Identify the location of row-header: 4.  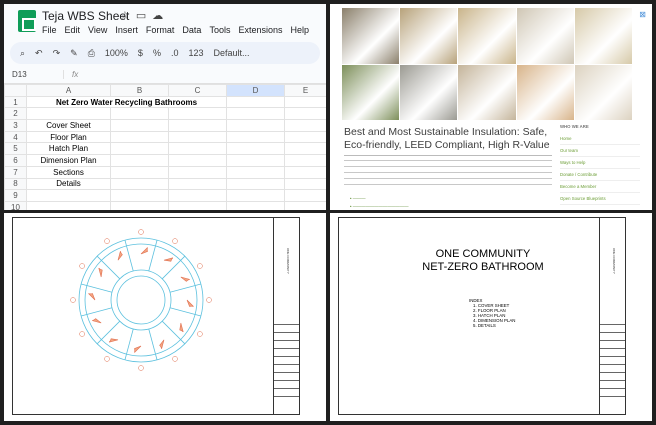
(15, 137).